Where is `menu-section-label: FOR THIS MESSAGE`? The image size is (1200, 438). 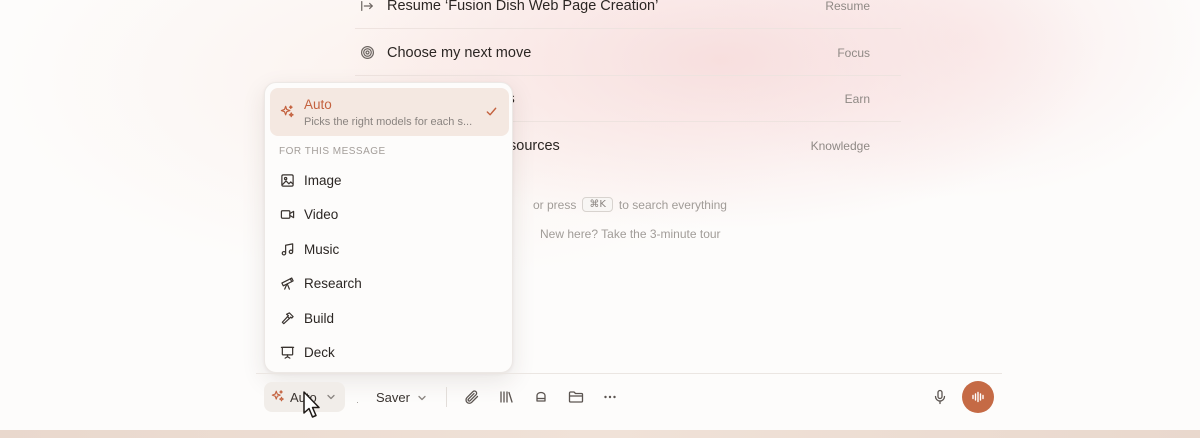
menu-section-label: FOR THIS MESSAGE is located at coordinates (332, 151).